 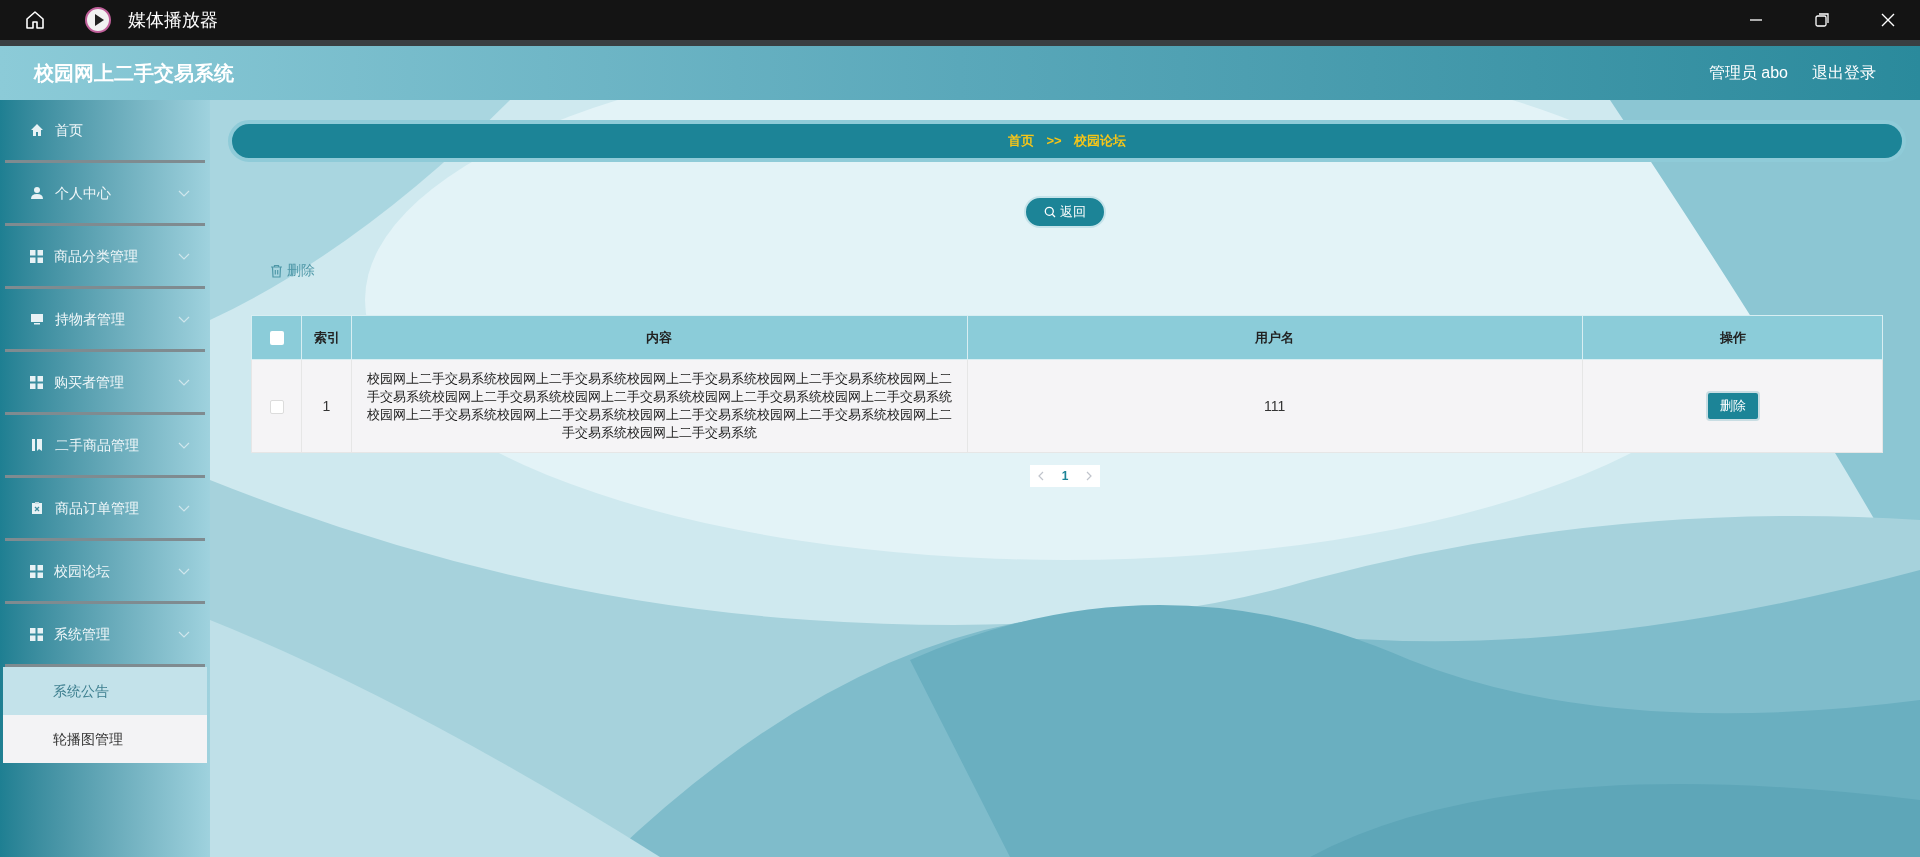 I want to click on play-icon, so click(x=98, y=20).